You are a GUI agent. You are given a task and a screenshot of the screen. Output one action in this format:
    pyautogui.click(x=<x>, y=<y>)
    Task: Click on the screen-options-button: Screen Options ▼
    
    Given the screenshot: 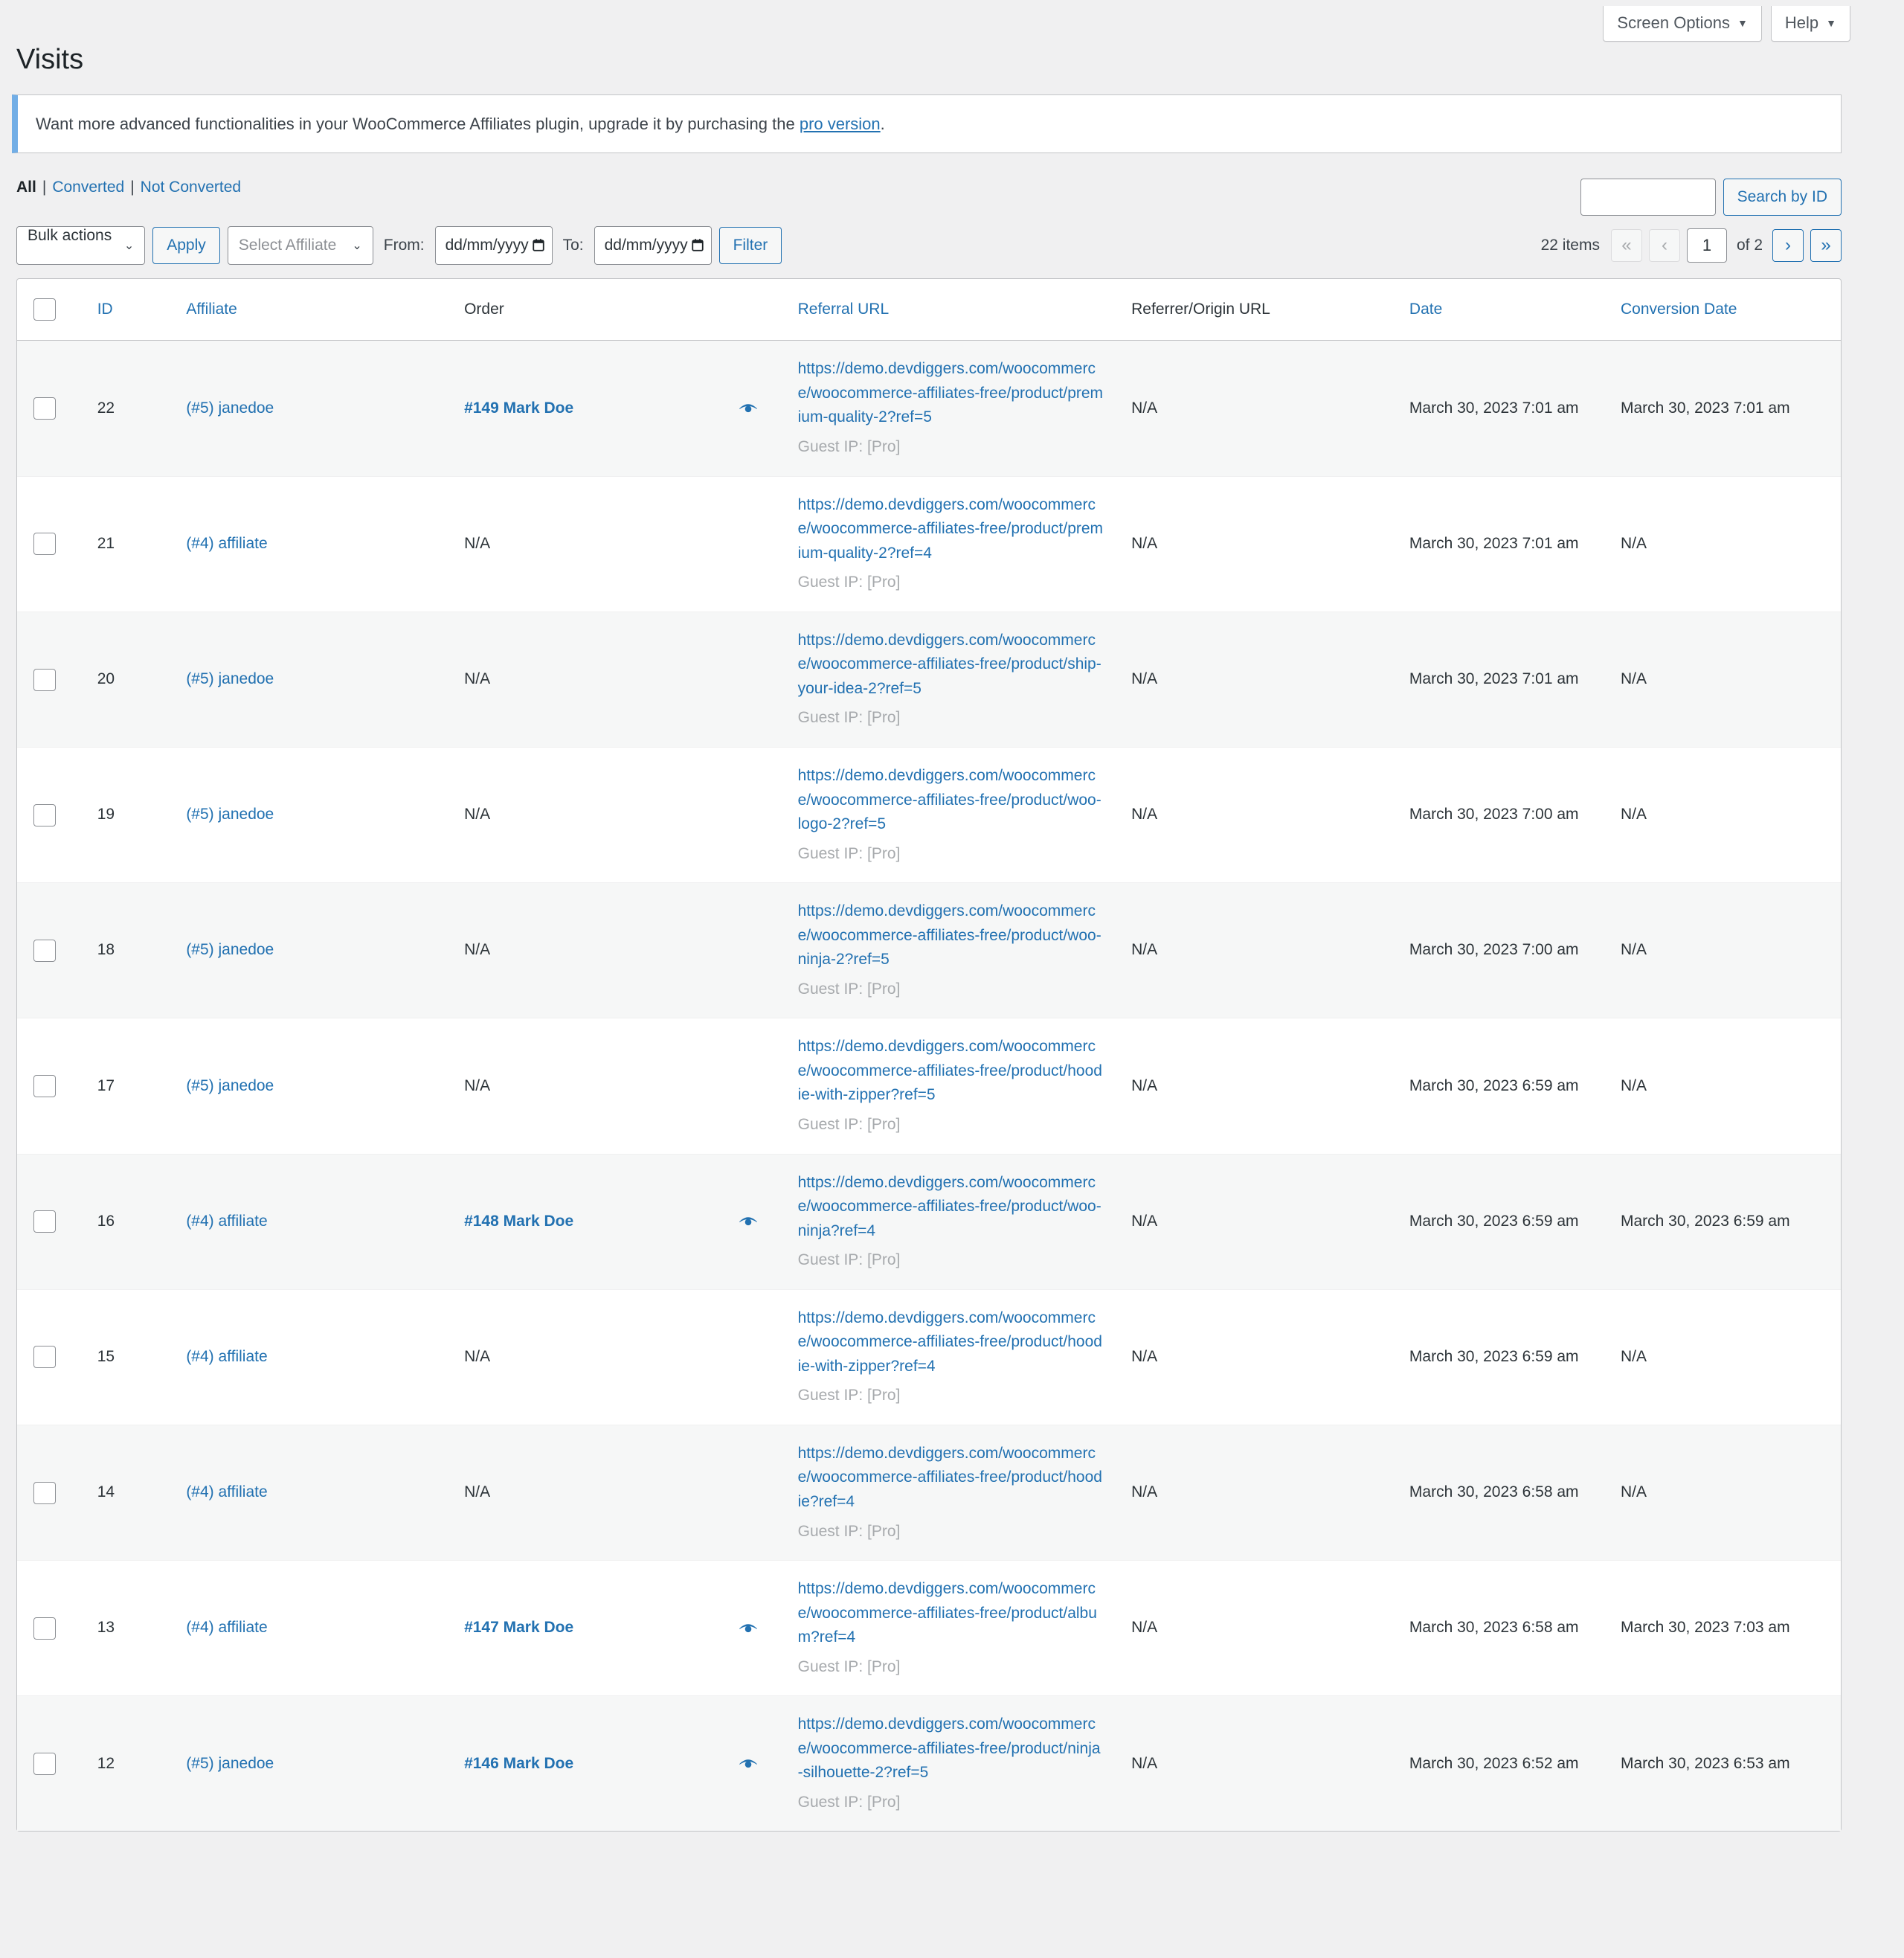 What is the action you would take?
    pyautogui.click(x=1683, y=24)
    